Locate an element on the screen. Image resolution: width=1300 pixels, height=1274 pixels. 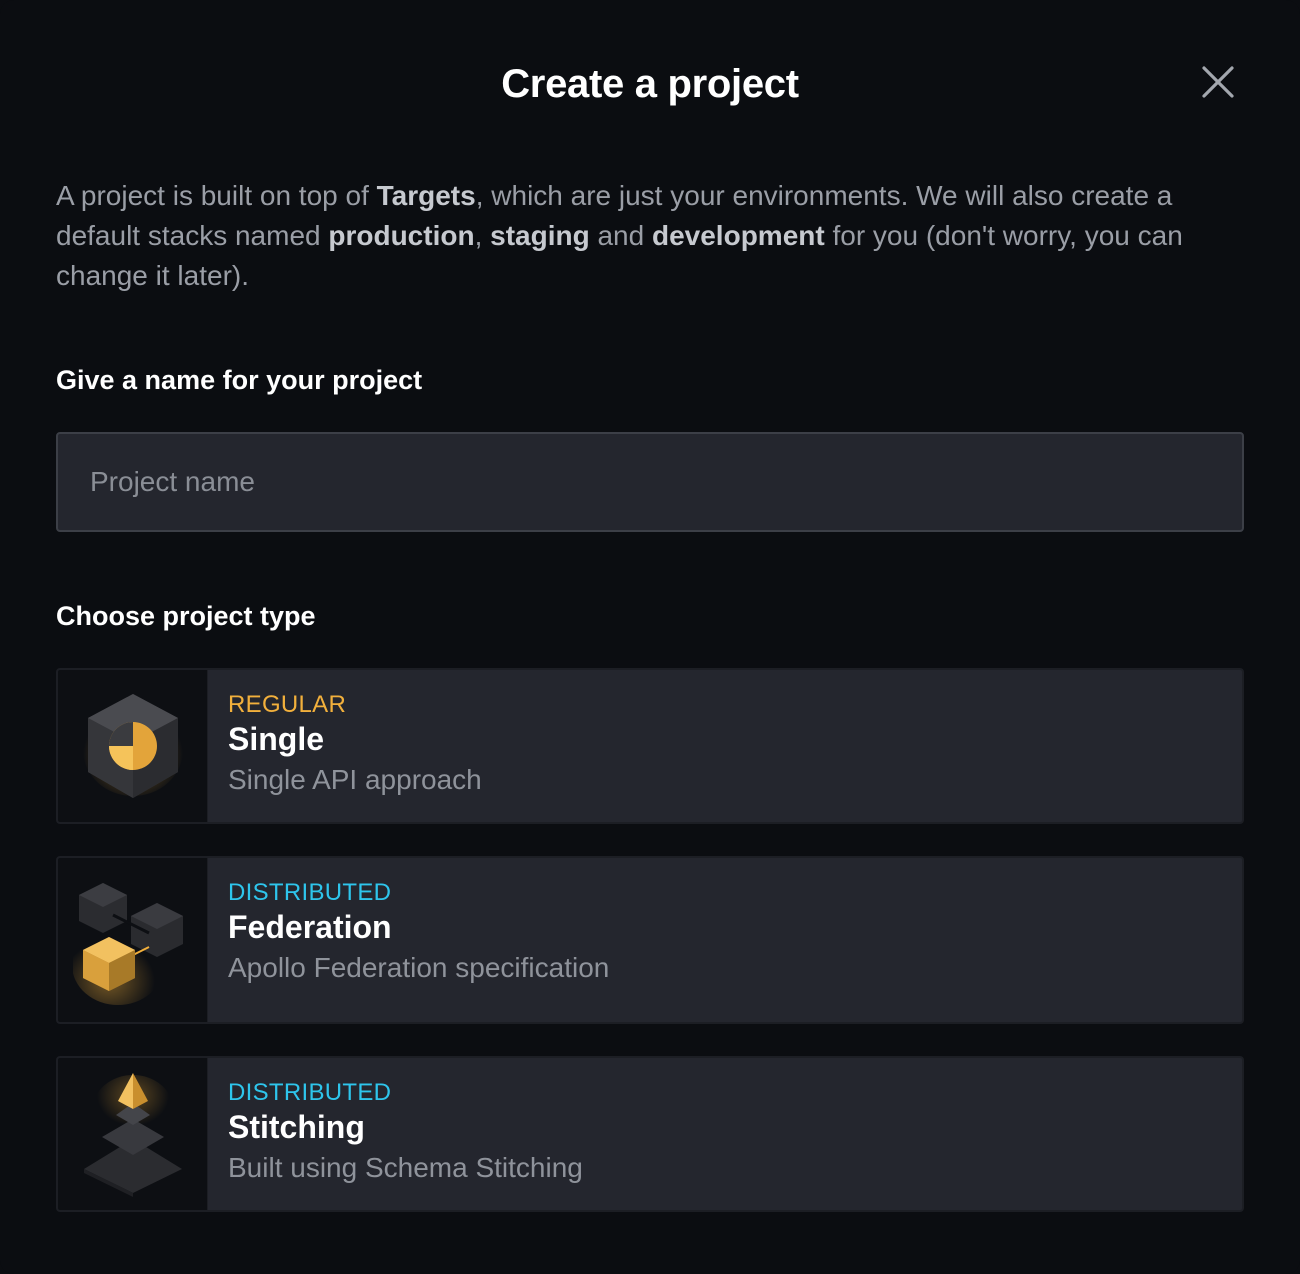
close-button is located at coordinates (1218, 82).